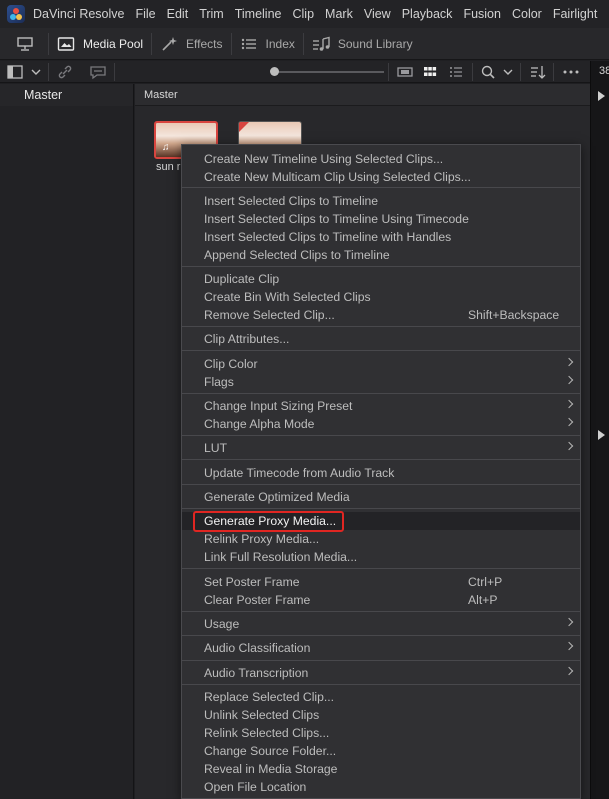 This screenshot has height=799, width=609. I want to click on breadcrumb: Master, so click(362, 95).